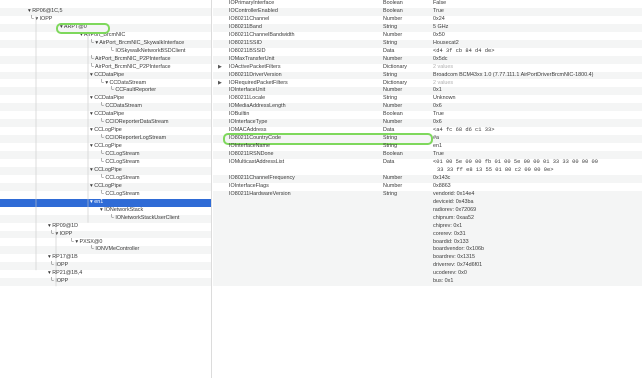  Describe the element at coordinates (427, 91) in the screenshot. I see `property-row: IOInterfaceUnit Number 0x1` at that location.